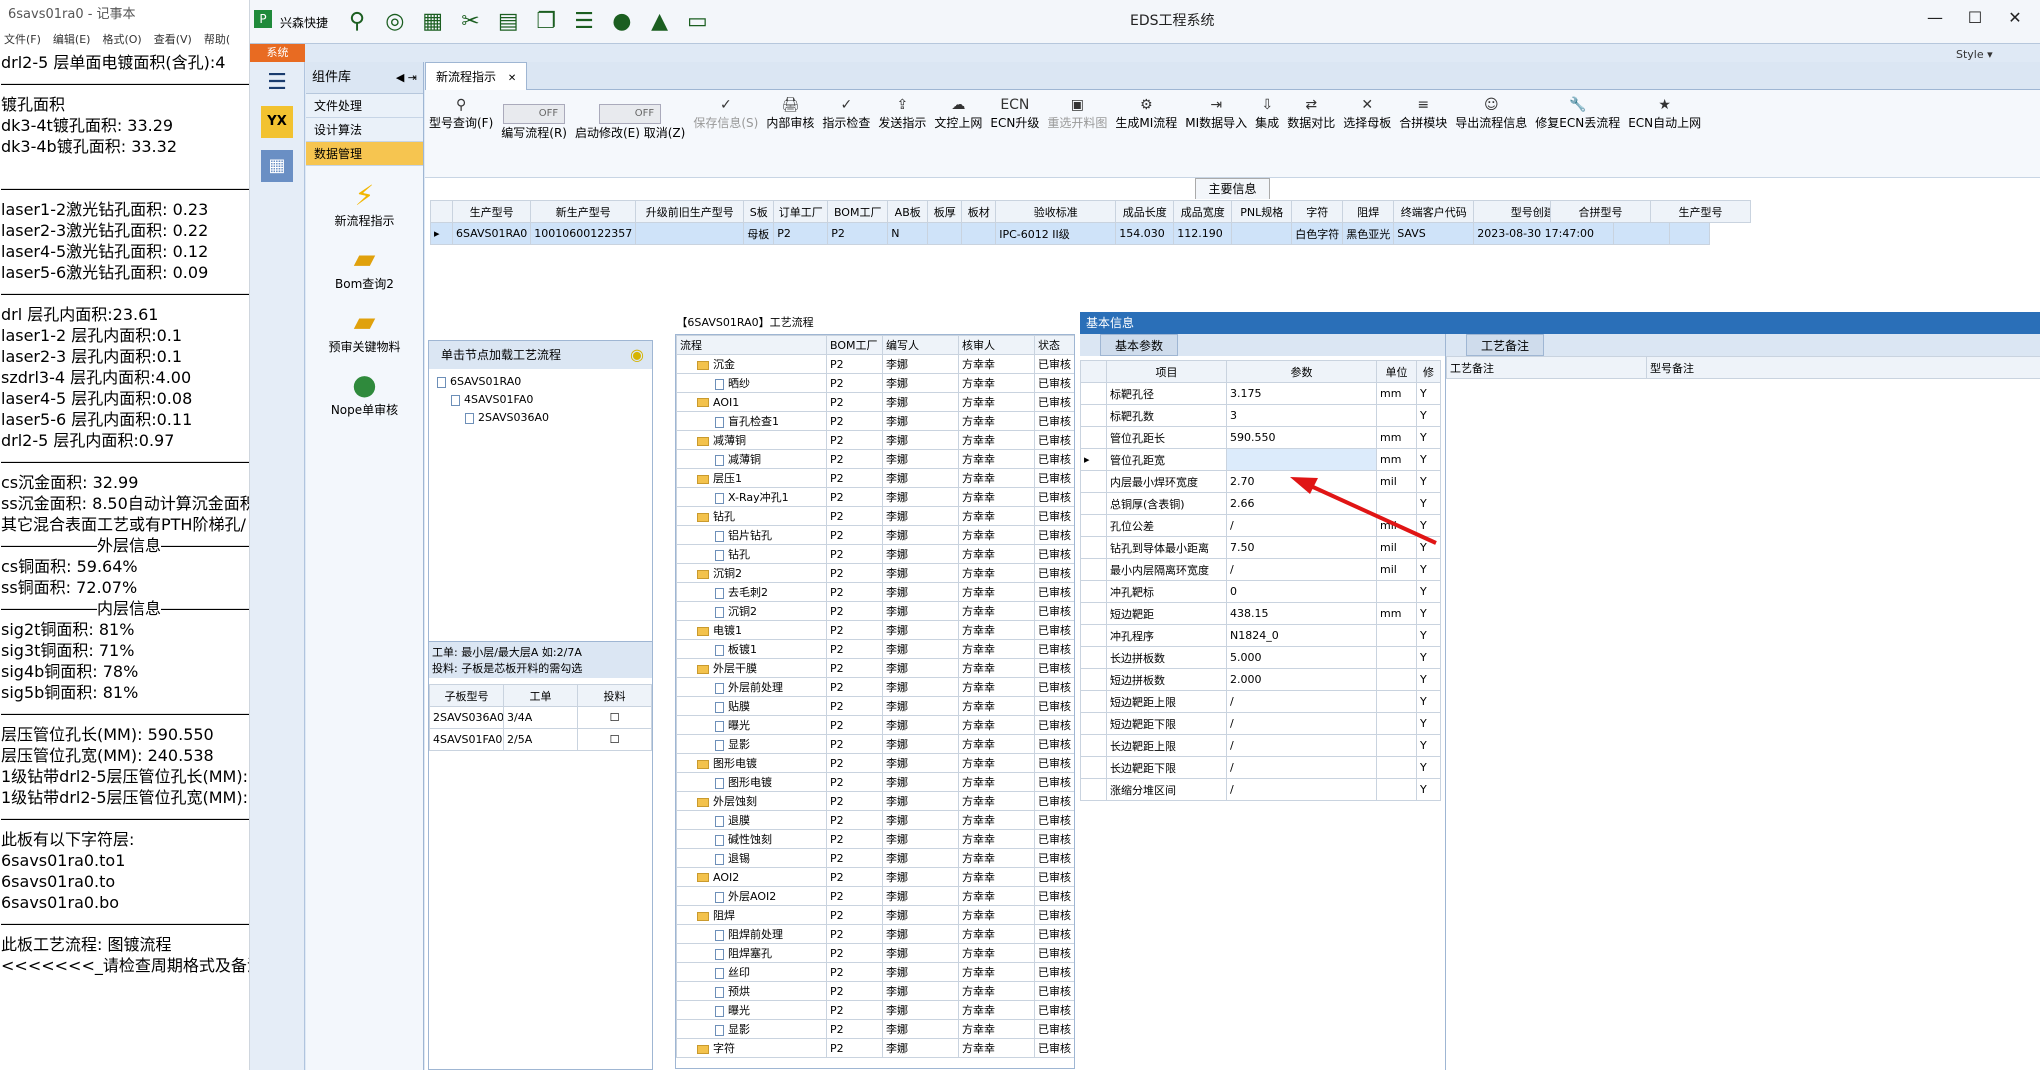  Describe the element at coordinates (875, 630) in the screenshot. I see `table-row: 电镀1 P2 李娜 方幸幸 已审核` at that location.